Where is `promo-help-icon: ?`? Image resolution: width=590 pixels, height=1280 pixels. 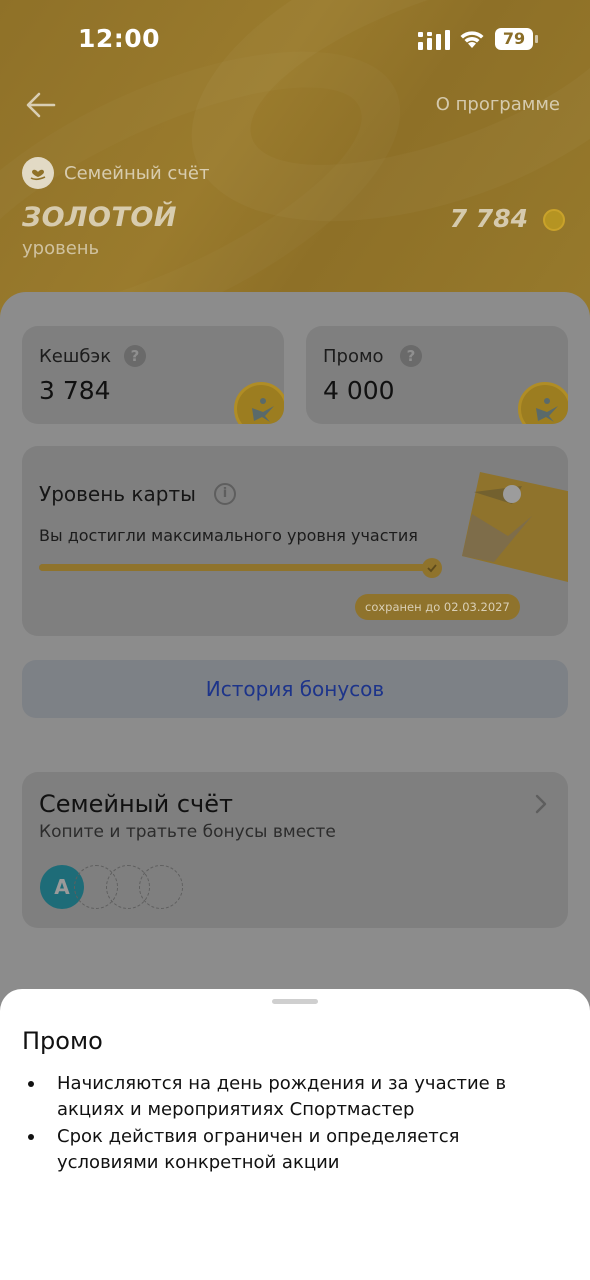
promo-help-icon: ? is located at coordinates (411, 356).